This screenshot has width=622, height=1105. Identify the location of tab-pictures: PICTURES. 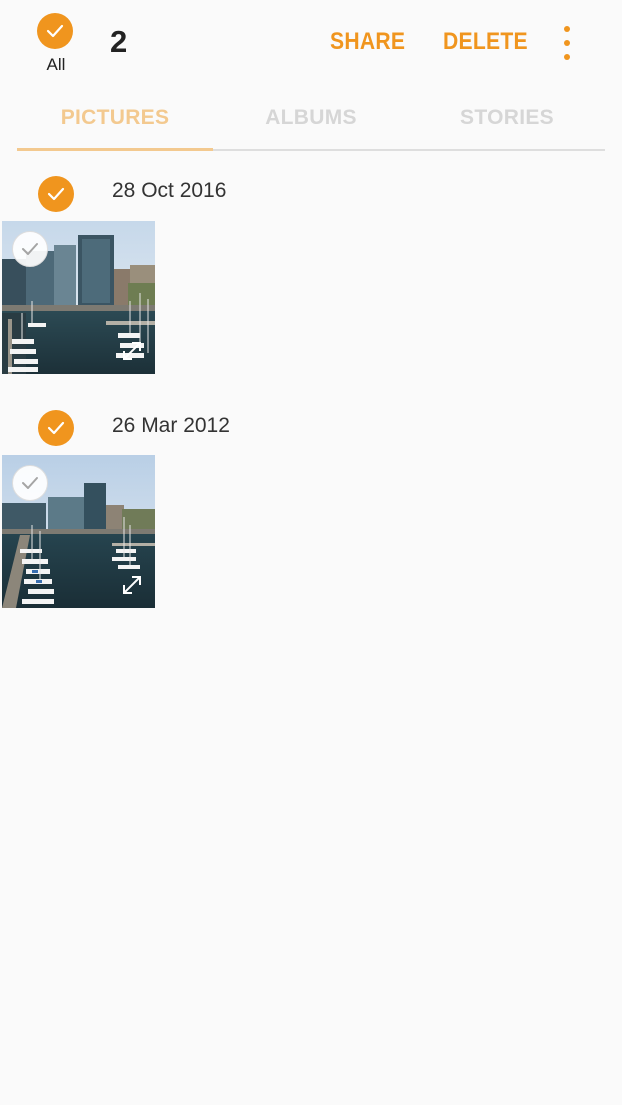
(115, 118).